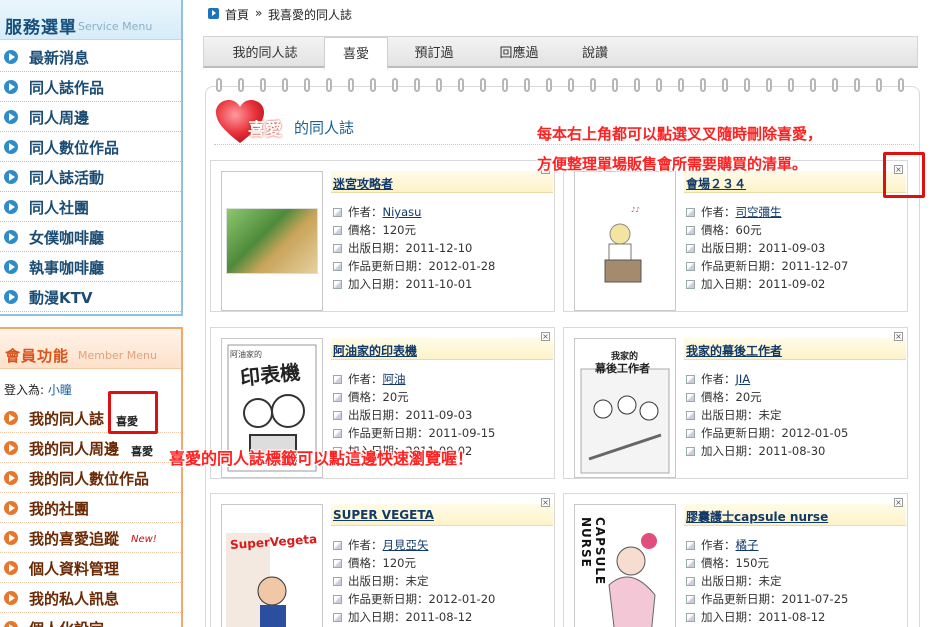 The width and height of the screenshot is (943, 627). What do you see at coordinates (439, 248) in the screenshot?
I see `book-pub-date-value: 2011-12-10` at bounding box center [439, 248].